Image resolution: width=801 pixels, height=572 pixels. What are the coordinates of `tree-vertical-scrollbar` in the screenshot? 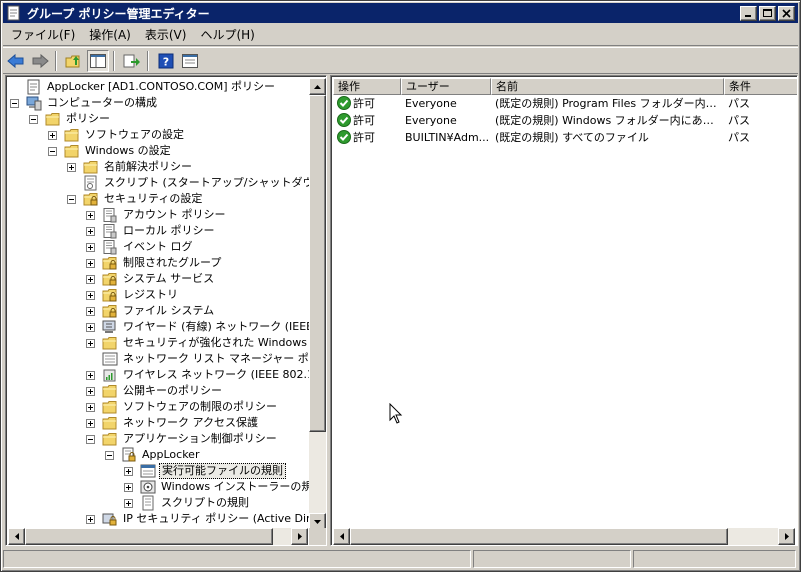 It's located at (317, 304).